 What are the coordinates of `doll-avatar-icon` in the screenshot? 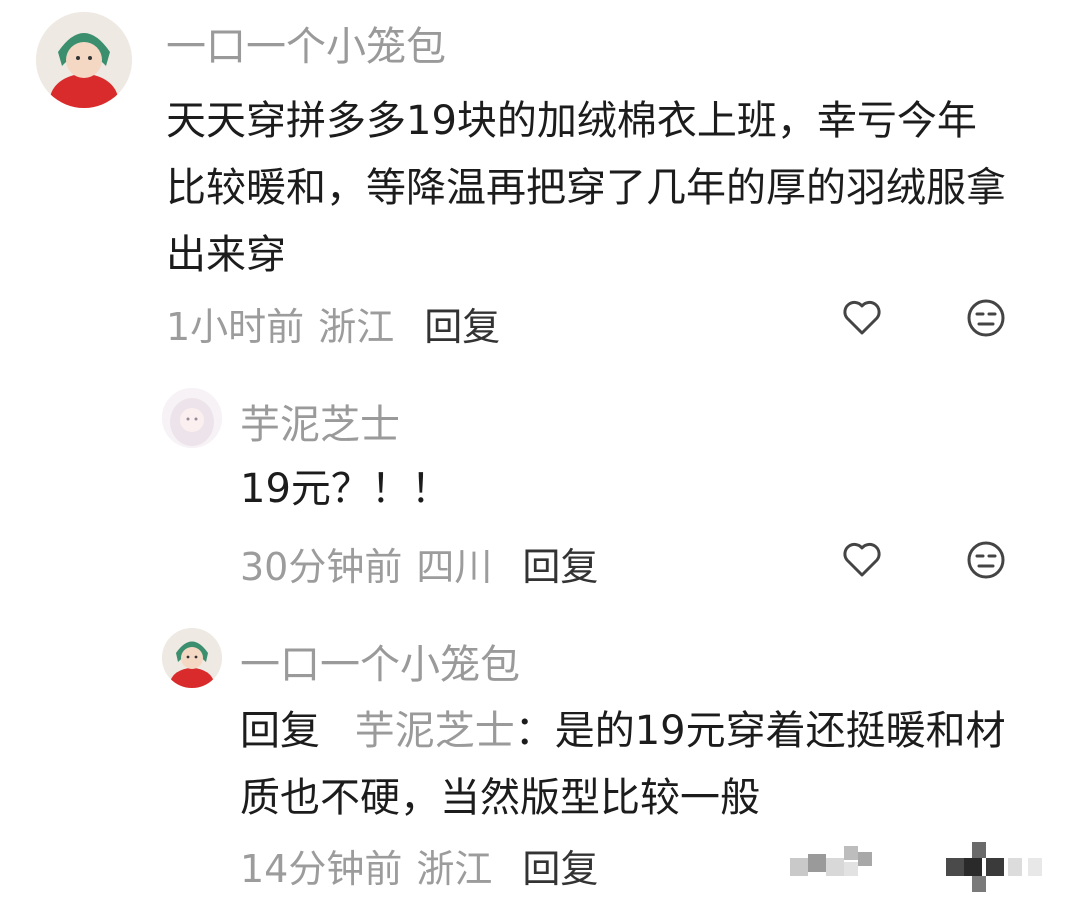 It's located at (192, 418).